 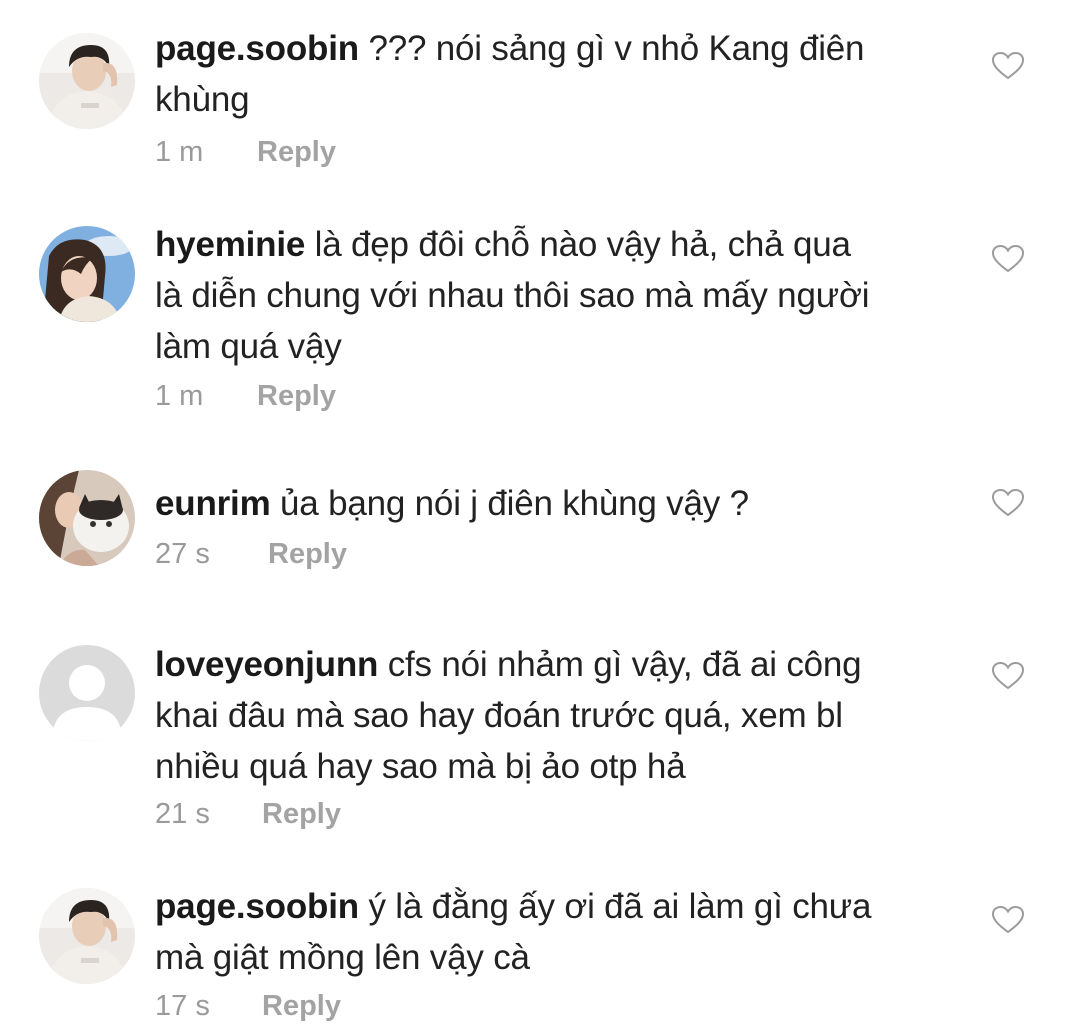 I want to click on comment-username: loveyeonjunn, so click(x=266, y=664).